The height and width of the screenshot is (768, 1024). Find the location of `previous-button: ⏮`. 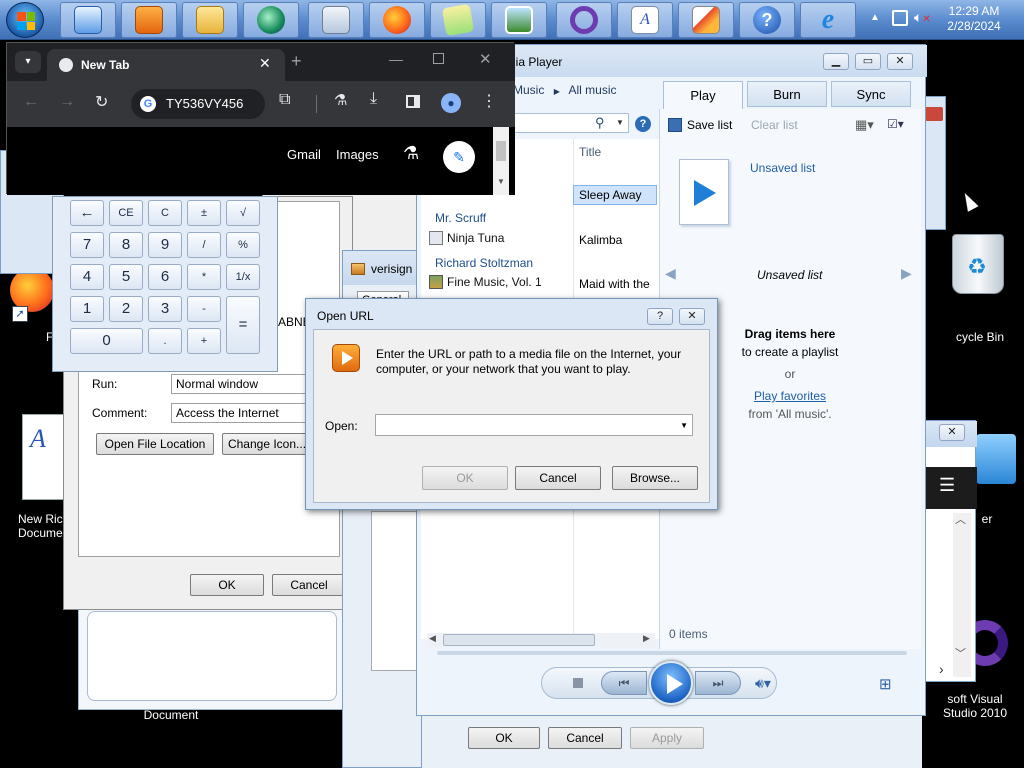

previous-button: ⏮ is located at coordinates (624, 683).